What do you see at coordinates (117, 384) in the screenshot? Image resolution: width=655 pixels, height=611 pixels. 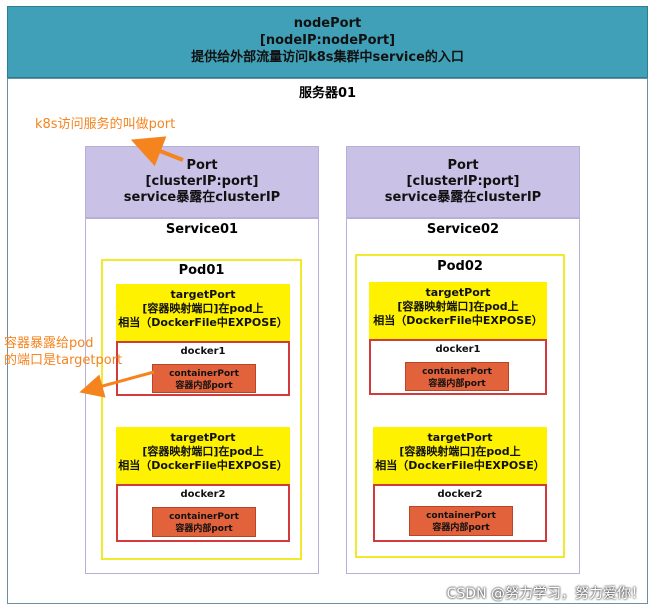 I see `target-port-arrow` at bounding box center [117, 384].